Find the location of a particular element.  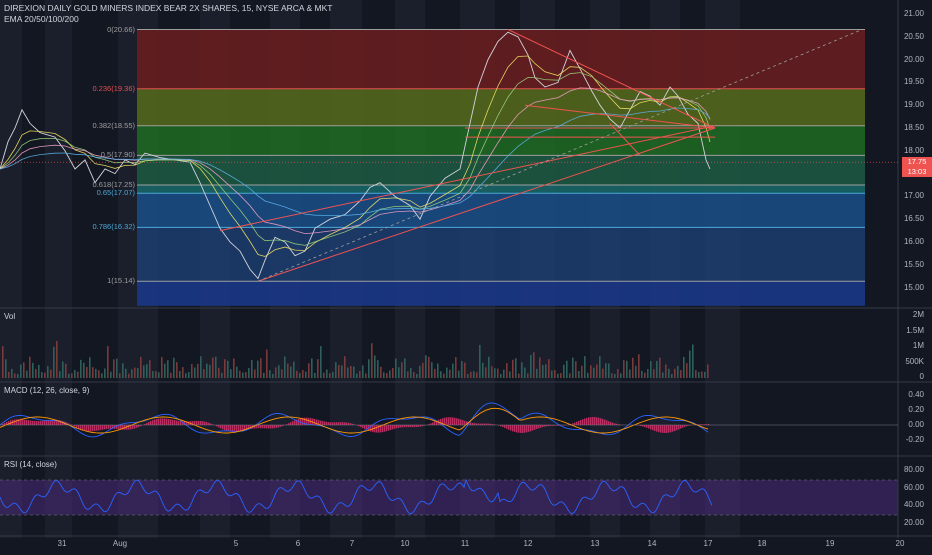

time-axis-tick: Aug is located at coordinates (120, 543).